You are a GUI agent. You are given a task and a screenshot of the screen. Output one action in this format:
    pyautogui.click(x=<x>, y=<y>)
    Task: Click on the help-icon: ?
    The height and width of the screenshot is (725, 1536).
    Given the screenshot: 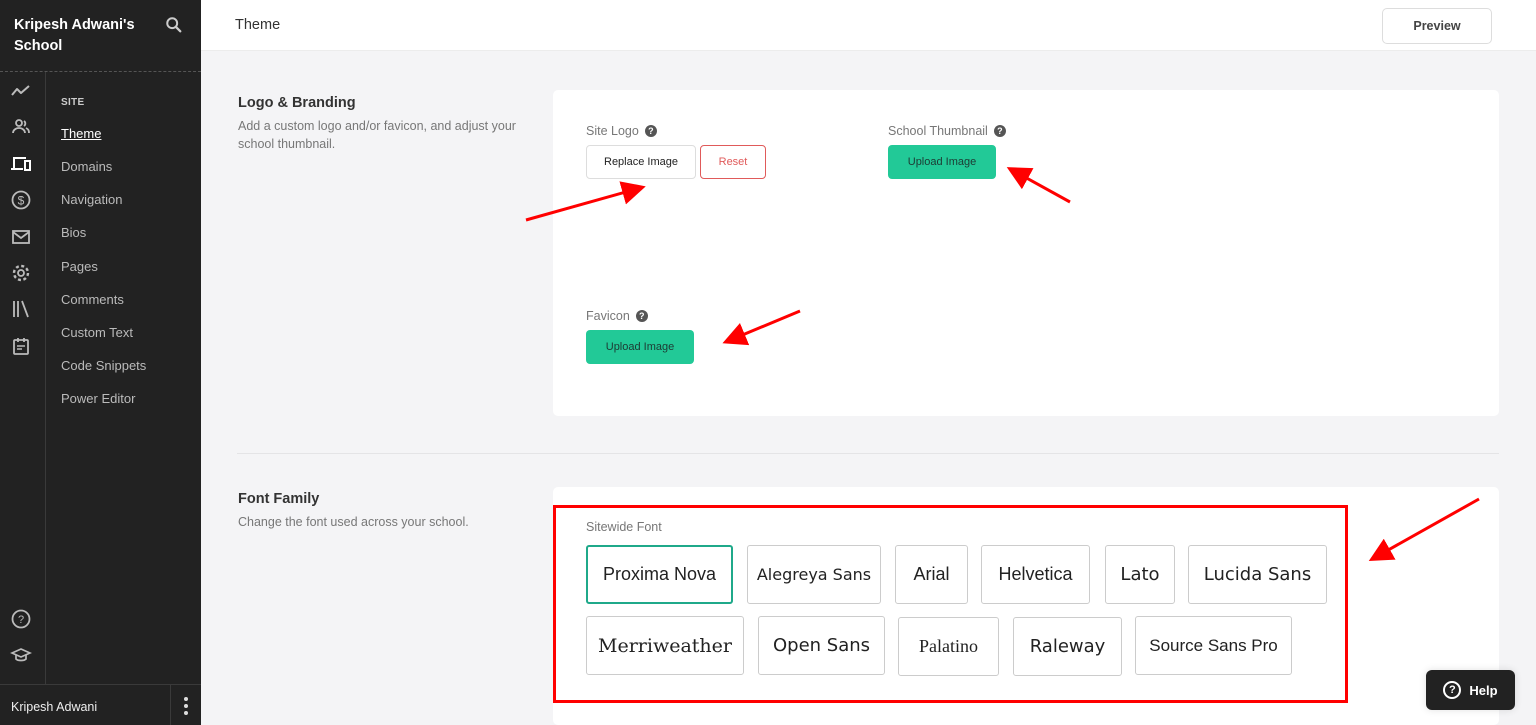 What is the action you would take?
    pyautogui.click(x=1452, y=690)
    